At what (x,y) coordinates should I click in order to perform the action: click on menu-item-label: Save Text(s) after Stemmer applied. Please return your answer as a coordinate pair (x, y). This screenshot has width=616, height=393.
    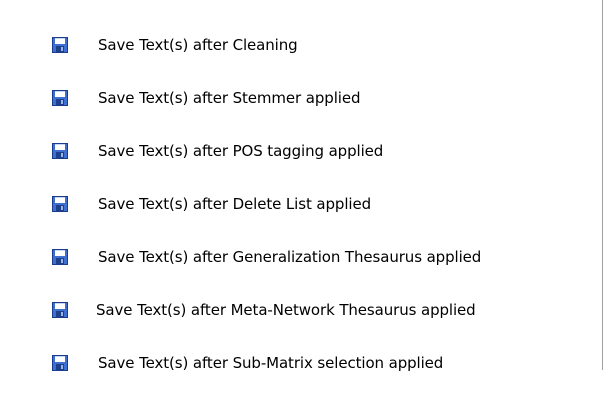
    Looking at the image, I should click on (229, 98).